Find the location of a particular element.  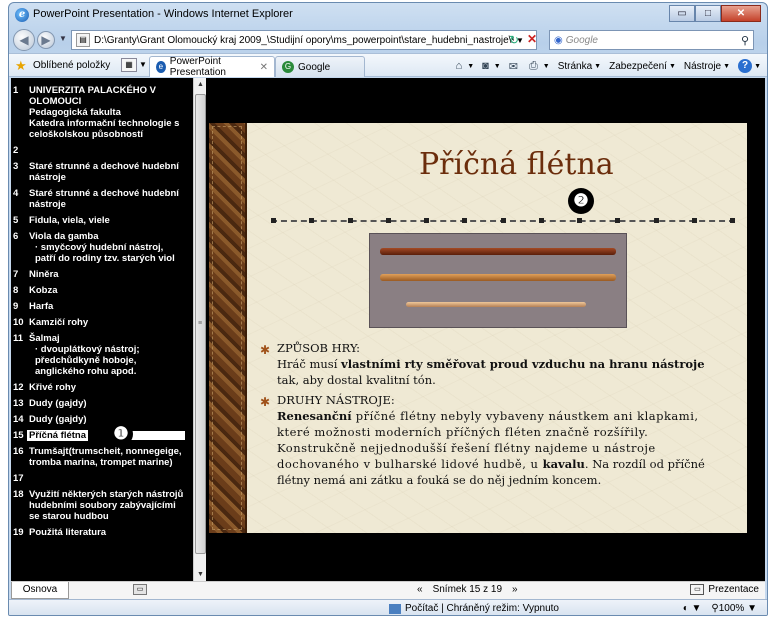

page-menu-label: Stránka is located at coordinates (575, 66).